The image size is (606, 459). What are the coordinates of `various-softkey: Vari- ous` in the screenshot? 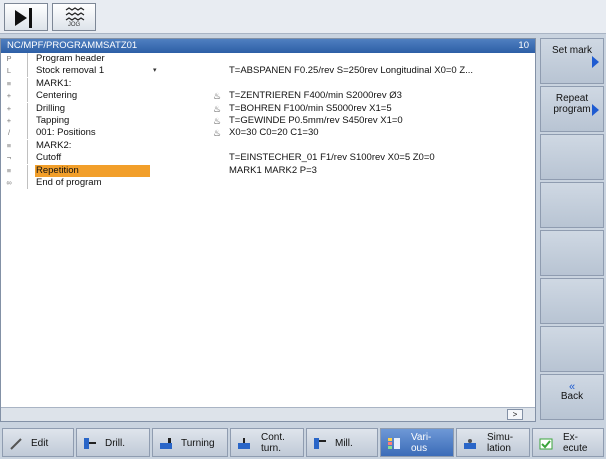 It's located at (417, 442).